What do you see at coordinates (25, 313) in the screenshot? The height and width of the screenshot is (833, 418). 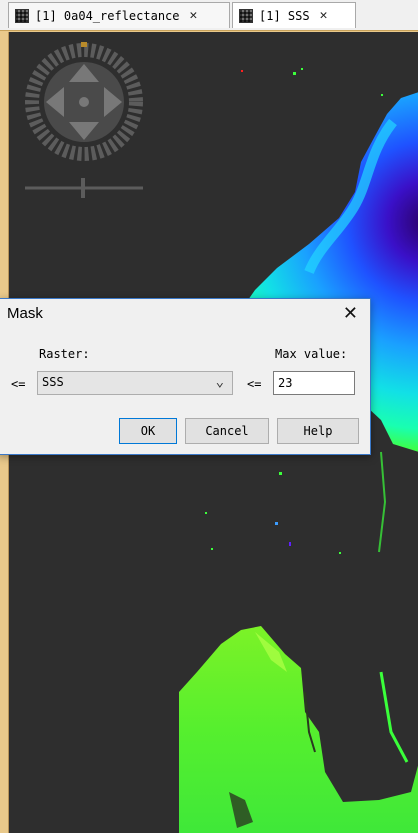 I see `dialog-title: Mask` at bounding box center [25, 313].